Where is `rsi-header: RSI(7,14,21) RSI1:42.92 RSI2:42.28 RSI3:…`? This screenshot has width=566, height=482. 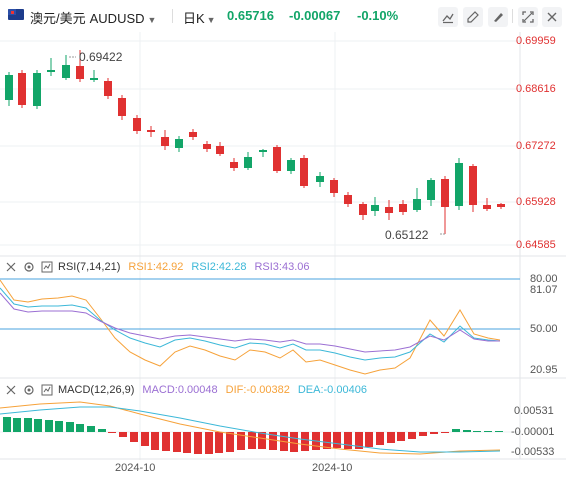
rsi-header: RSI(7,14,21) RSI1:42.92 RSI2:42.28 RSI3:… is located at coordinates (161, 267).